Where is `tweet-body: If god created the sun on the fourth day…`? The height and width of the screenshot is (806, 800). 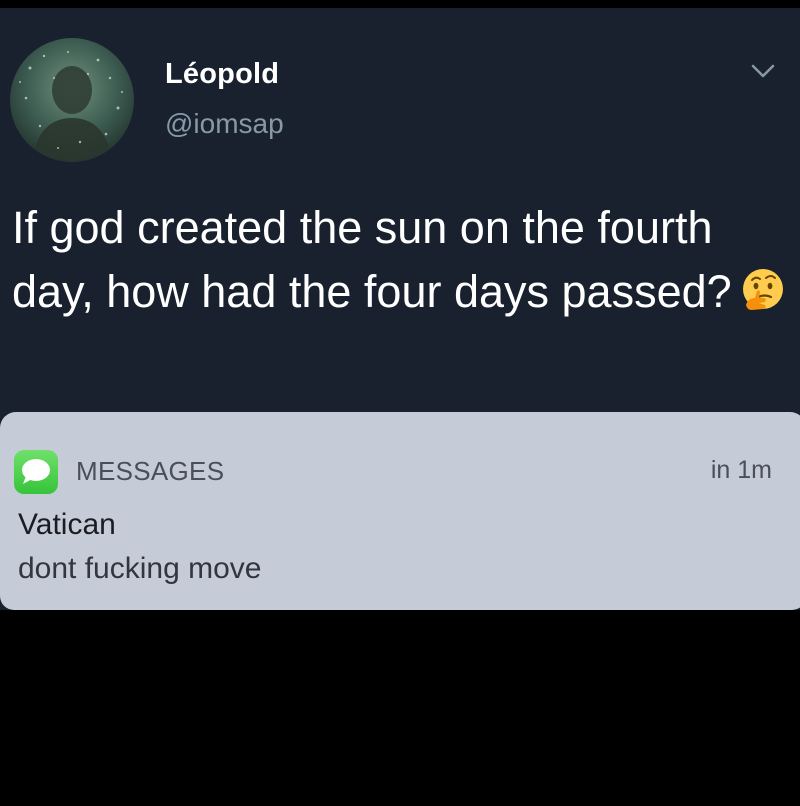 tweet-body: If god created the sun on the fourth day… is located at coordinates (372, 259).